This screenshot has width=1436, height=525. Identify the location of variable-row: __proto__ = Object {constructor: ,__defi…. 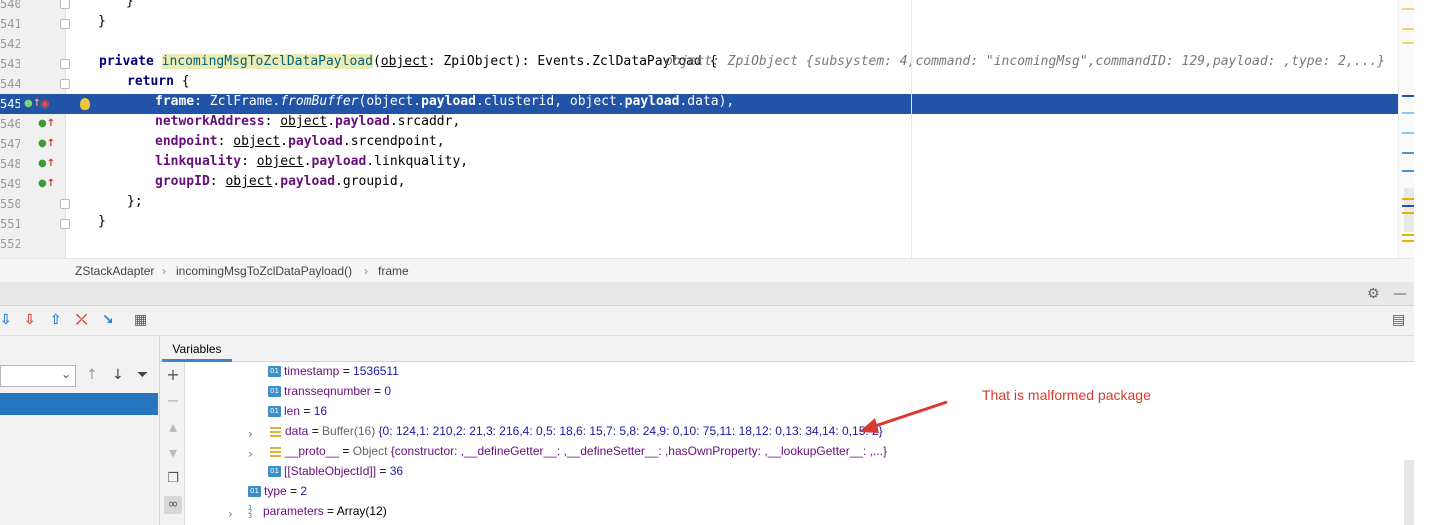
(578, 454).